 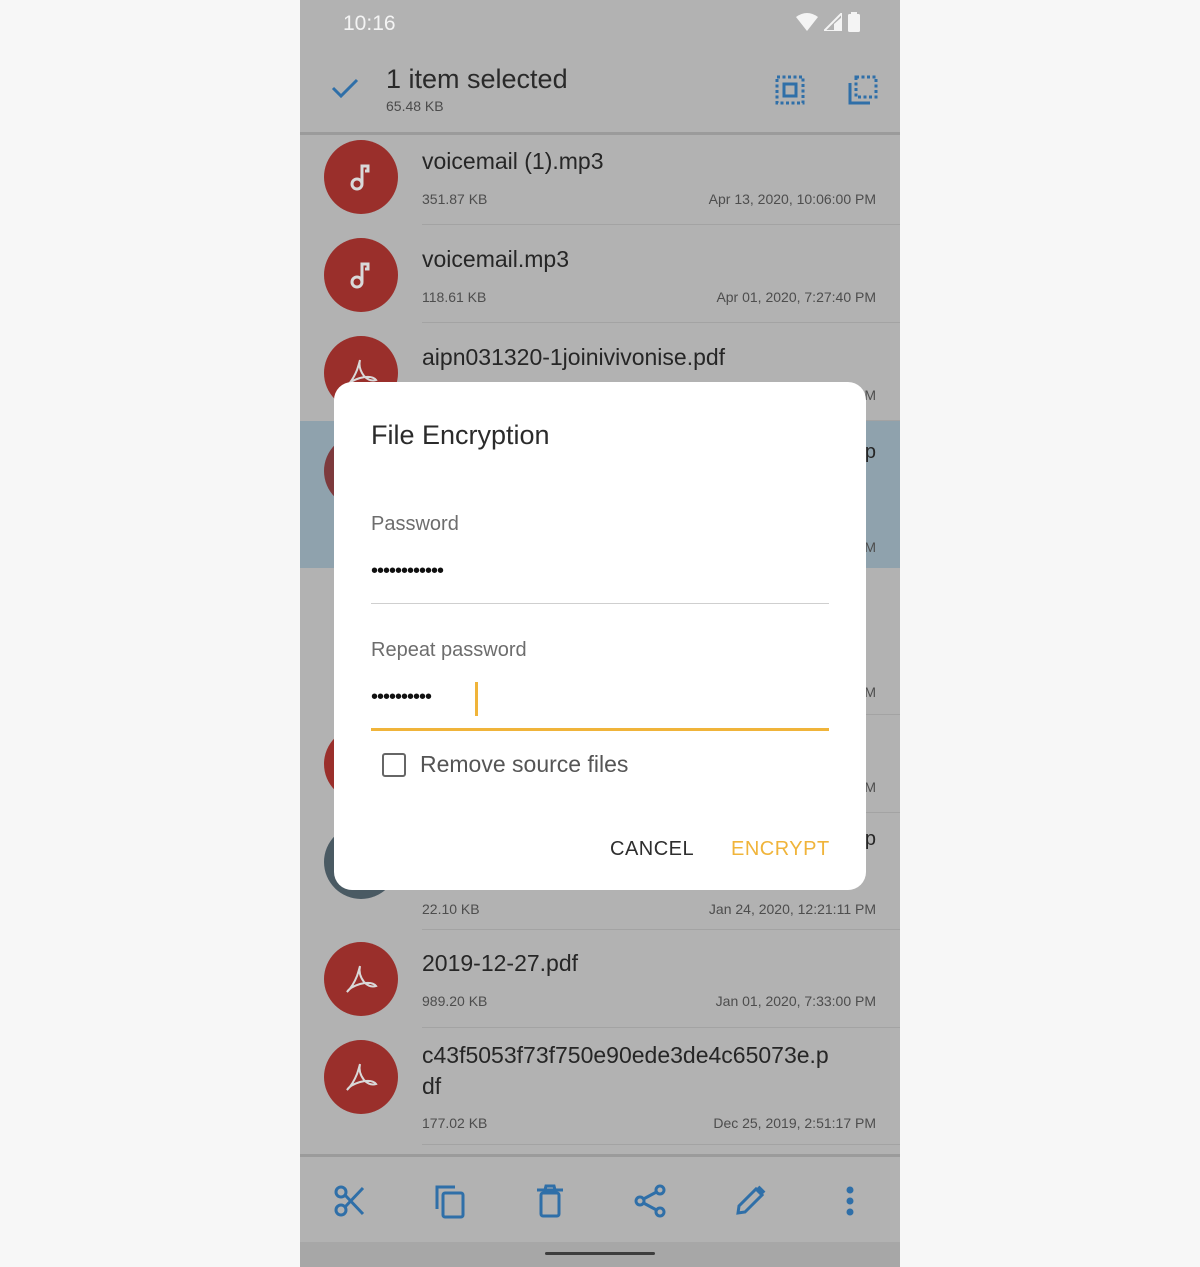 What do you see at coordinates (652, 849) in the screenshot?
I see `cancel-button: CANCEL` at bounding box center [652, 849].